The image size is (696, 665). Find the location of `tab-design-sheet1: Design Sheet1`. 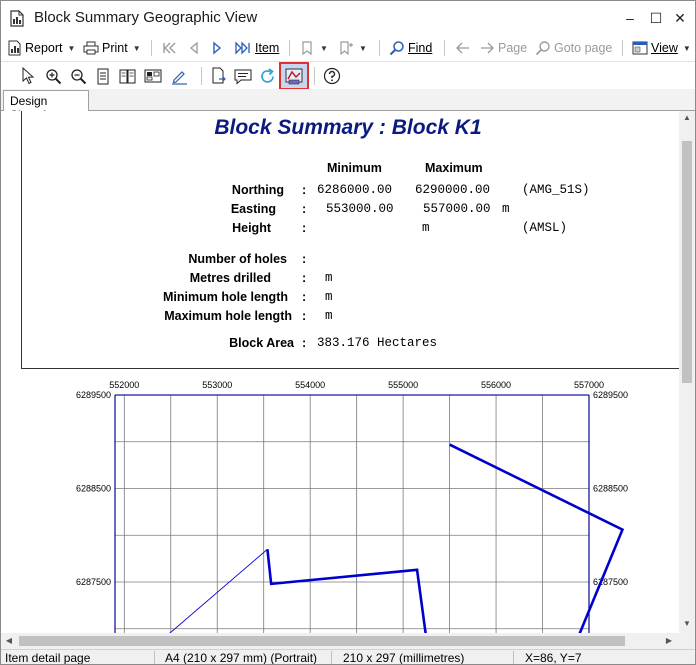

tab-design-sheet1: Design Sheet1 is located at coordinates (46, 106).